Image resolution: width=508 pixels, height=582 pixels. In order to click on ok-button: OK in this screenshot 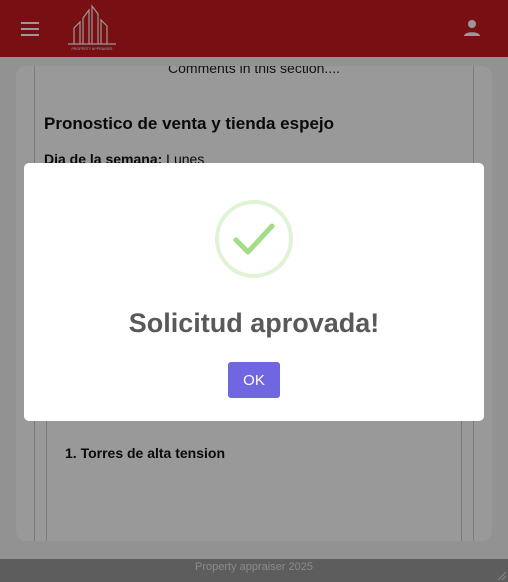, I will do `click(254, 380)`.